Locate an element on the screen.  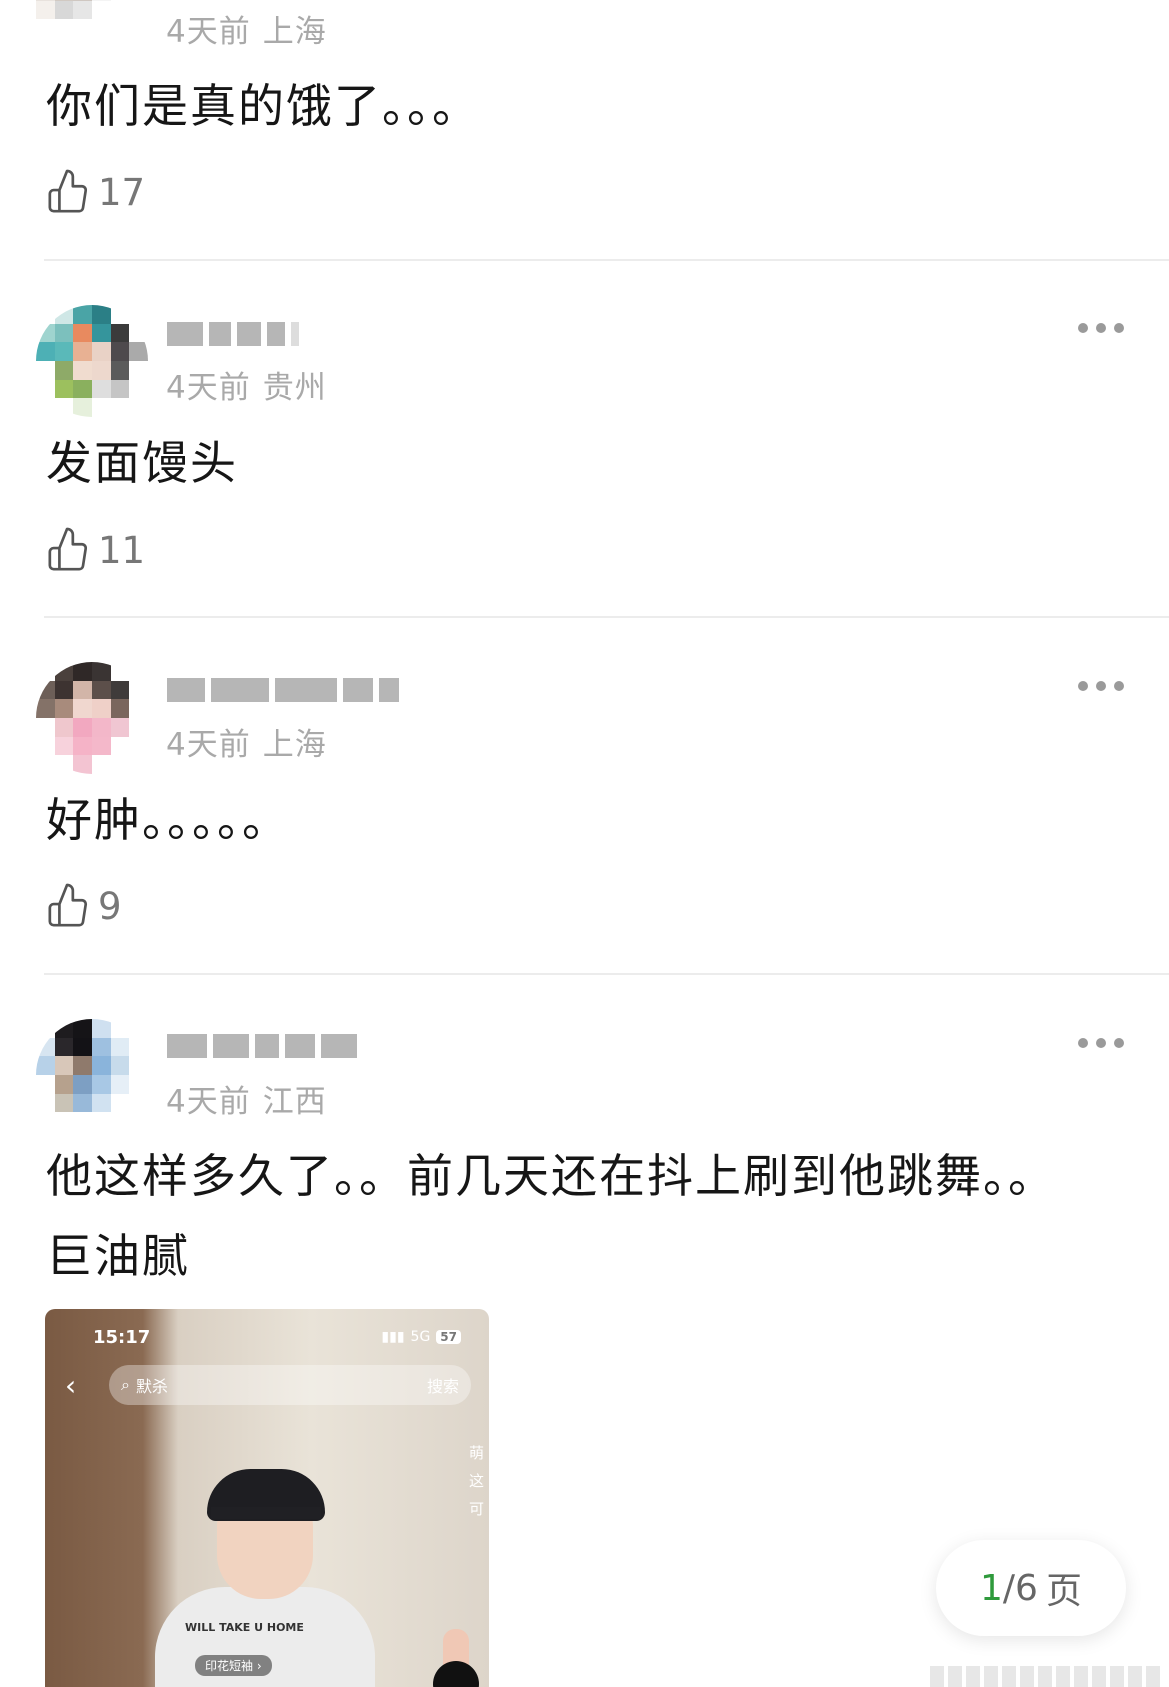
like-count: 17 is located at coordinates (122, 192).